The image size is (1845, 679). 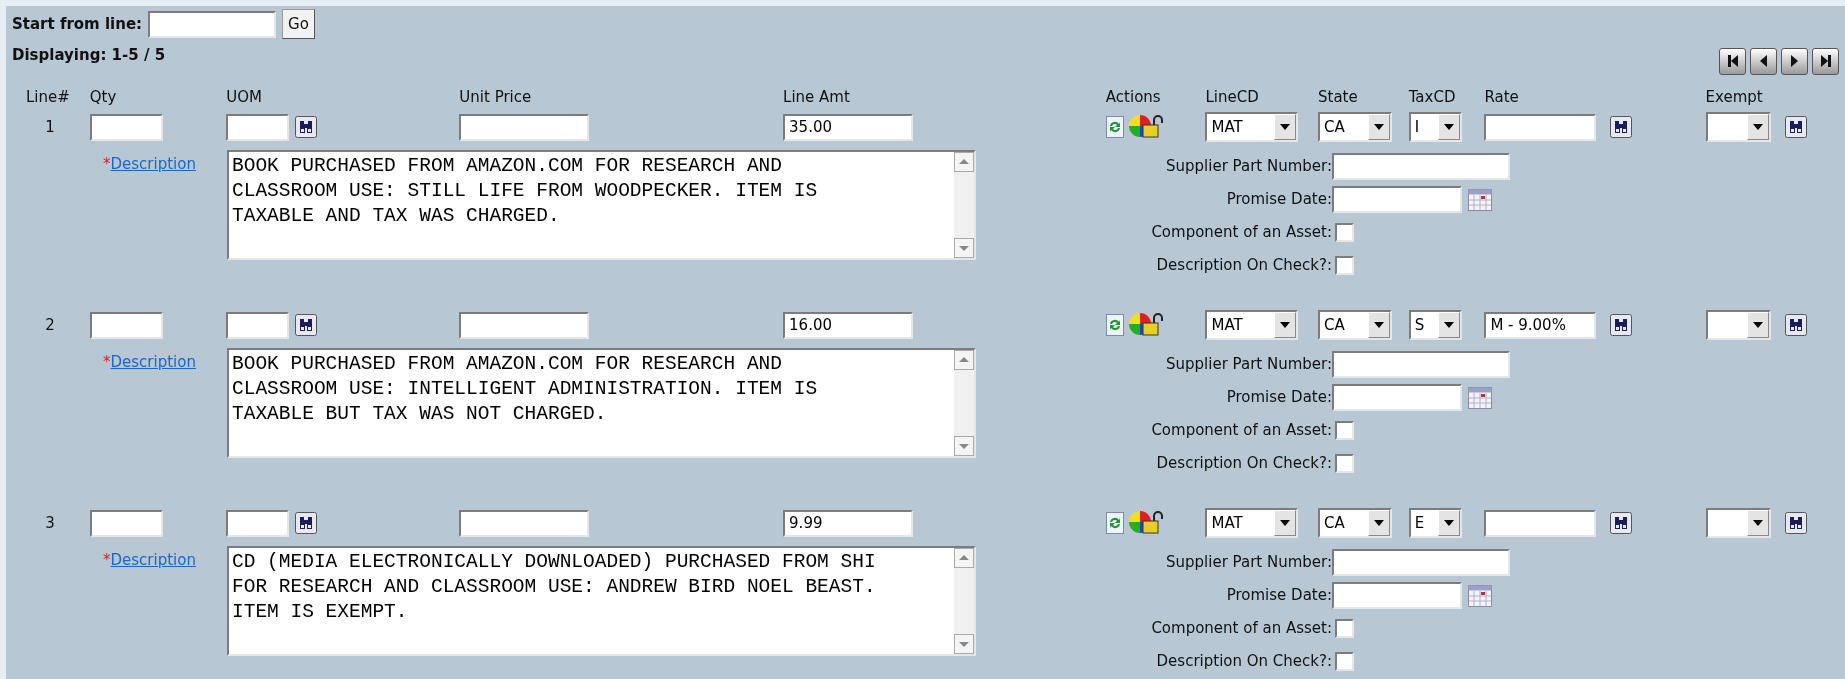 I want to click on line-amt-field: 9.99, so click(x=848, y=523).